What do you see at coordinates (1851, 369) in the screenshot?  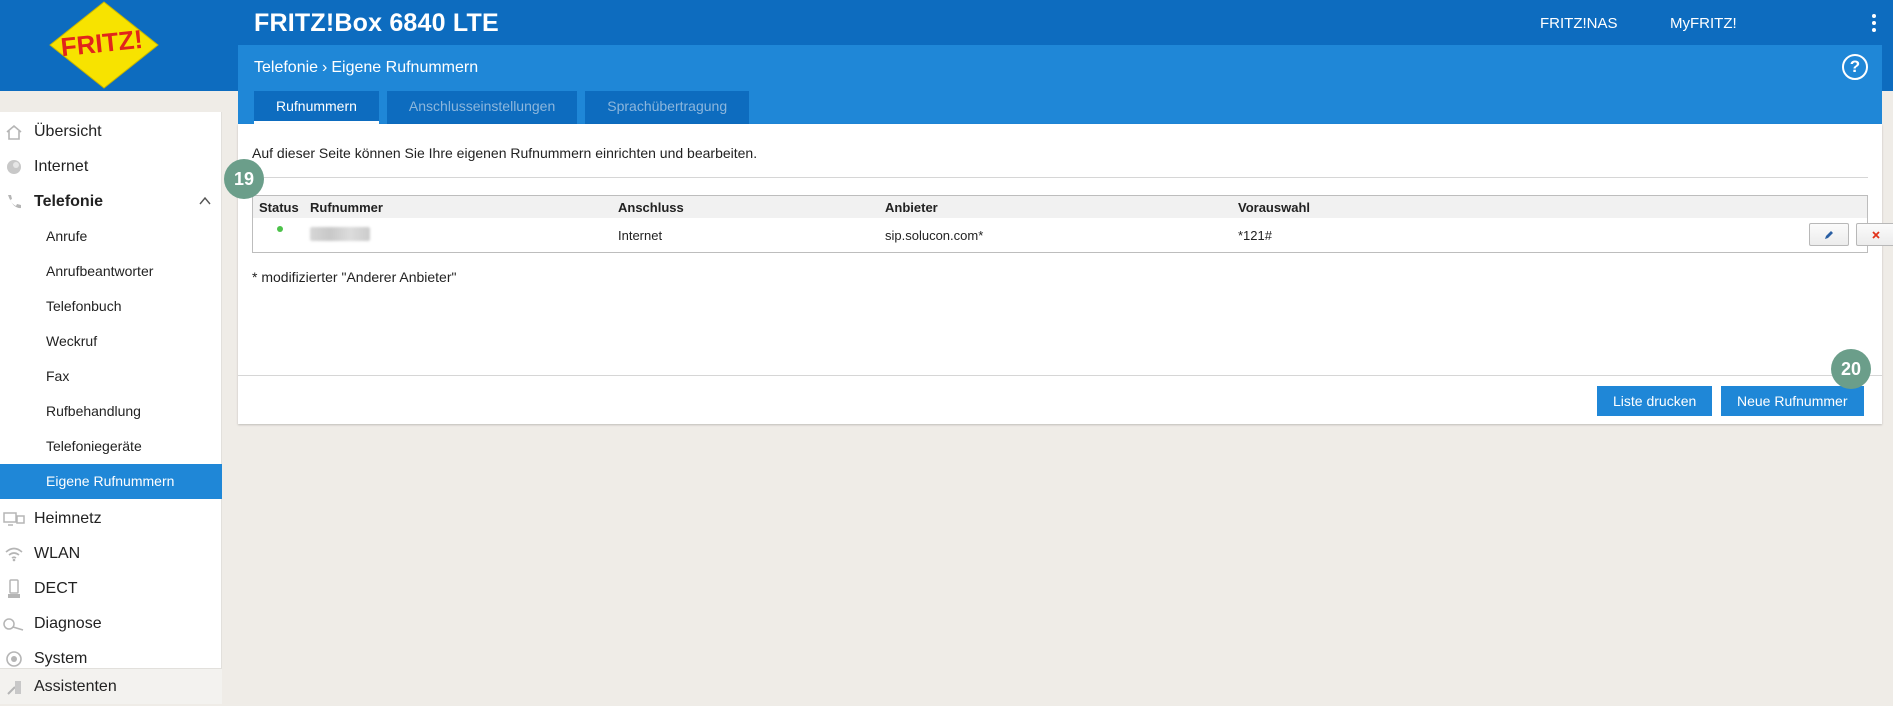 I see `step-marker-badge: 20` at bounding box center [1851, 369].